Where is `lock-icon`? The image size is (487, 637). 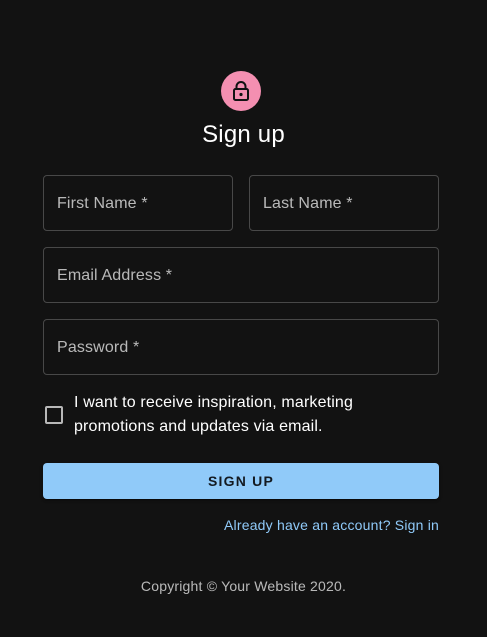
lock-icon is located at coordinates (241, 91).